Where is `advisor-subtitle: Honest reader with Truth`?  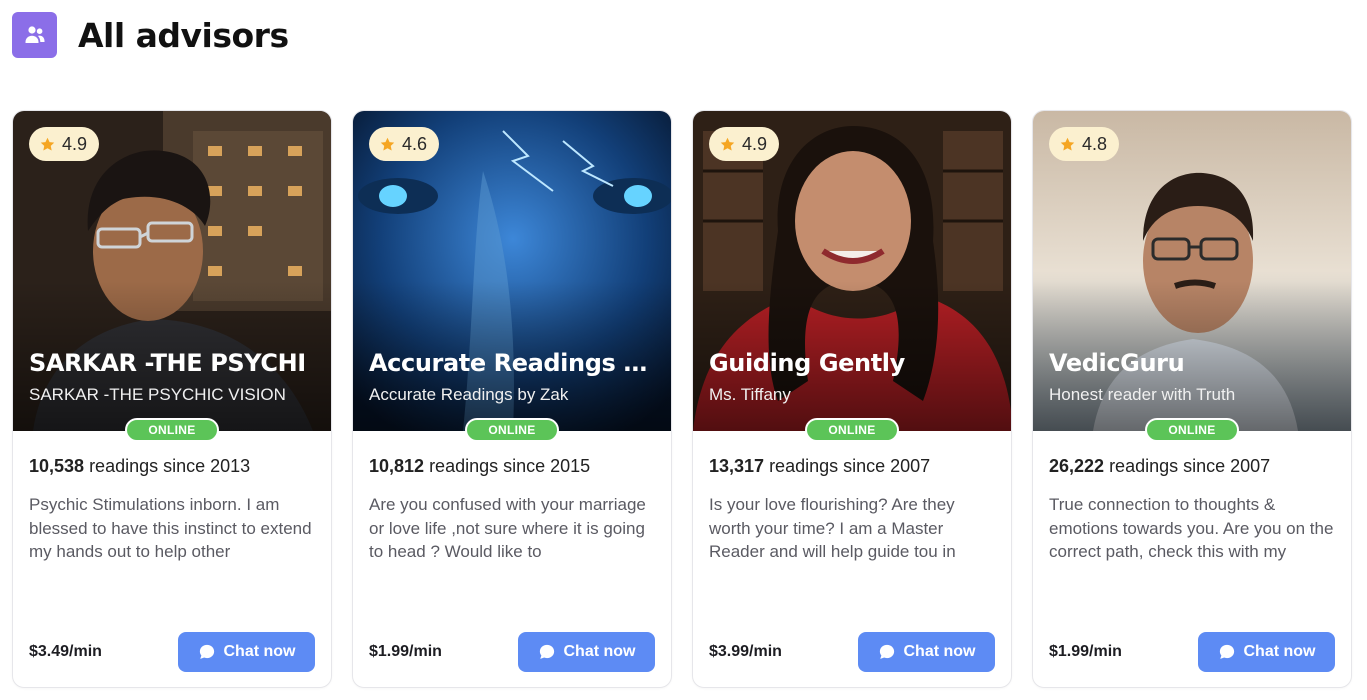
advisor-subtitle: Honest reader with Truth is located at coordinates (1142, 394).